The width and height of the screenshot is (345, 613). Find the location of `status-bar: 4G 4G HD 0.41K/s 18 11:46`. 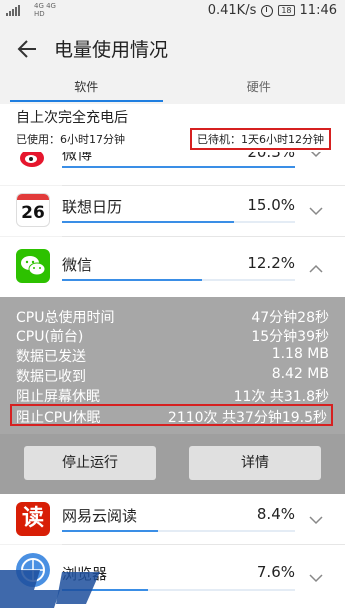

status-bar: 4G 4G HD 0.41K/s 18 11:46 is located at coordinates (172, 12).